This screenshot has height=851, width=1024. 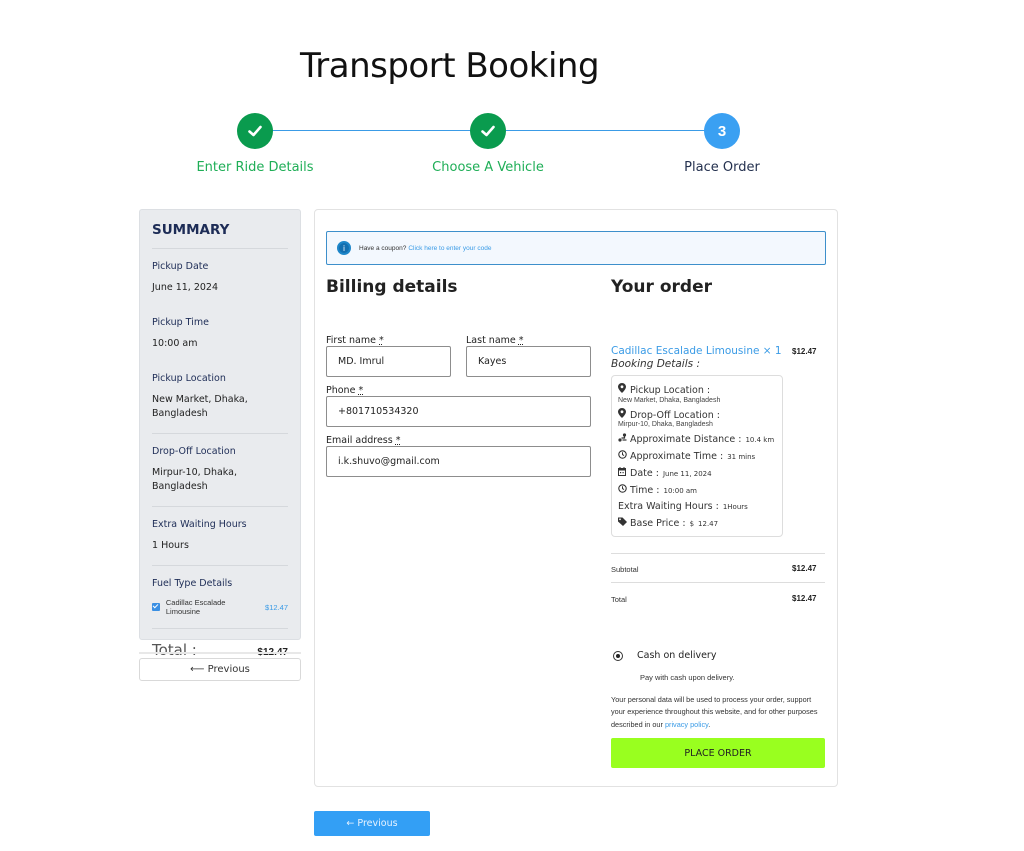 I want to click on summary-label: Pickup Time, so click(x=180, y=322).